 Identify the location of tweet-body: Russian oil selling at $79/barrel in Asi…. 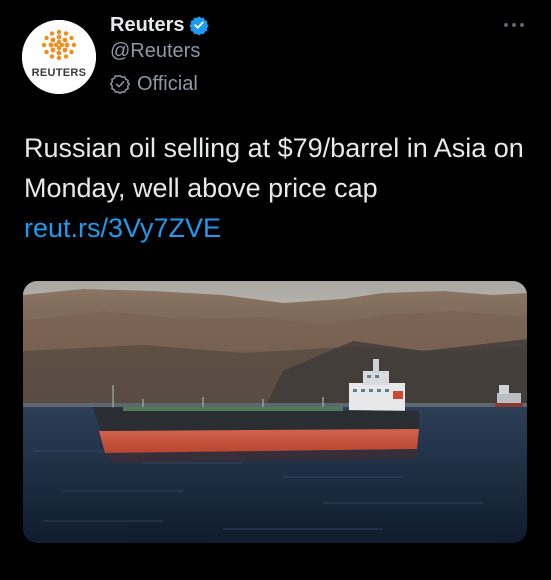
(274, 168).